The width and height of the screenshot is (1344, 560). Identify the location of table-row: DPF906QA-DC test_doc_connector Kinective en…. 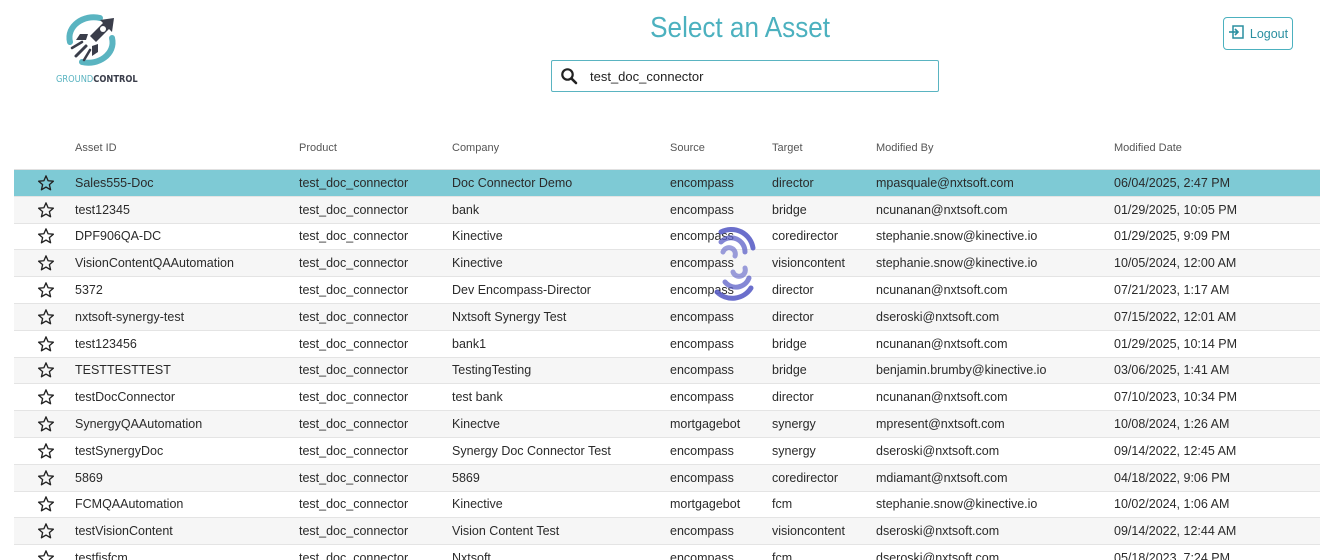
(667, 237).